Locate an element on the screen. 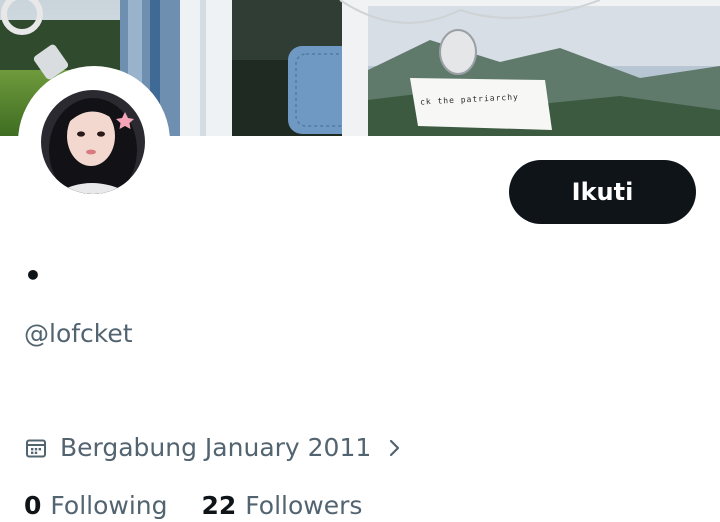 Image resolution: width=720 pixels, height=522 pixels. avatar is located at coordinates (92, 142).